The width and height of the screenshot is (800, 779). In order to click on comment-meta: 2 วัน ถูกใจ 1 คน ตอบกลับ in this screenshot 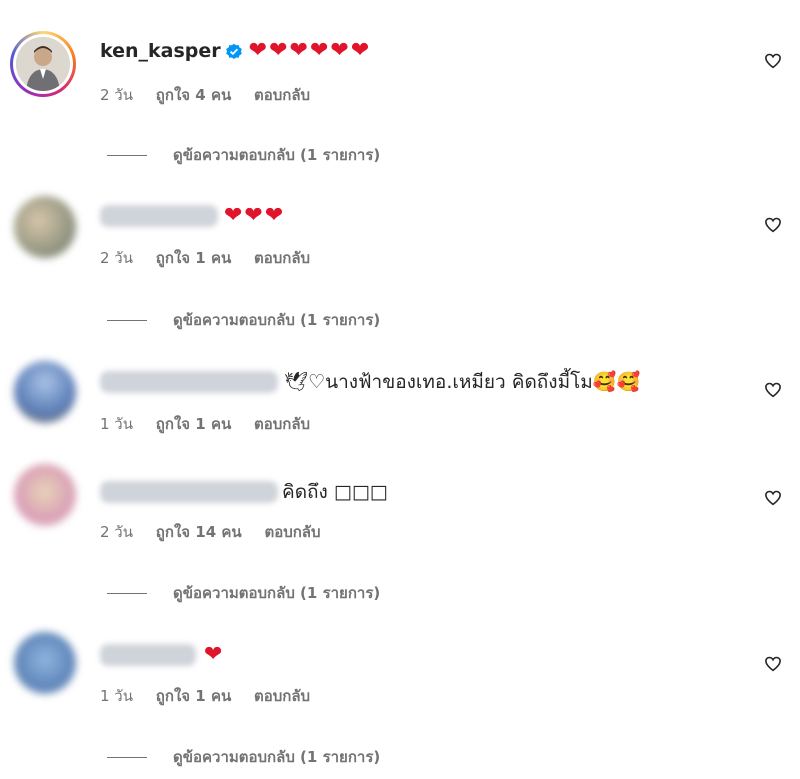, I will do `click(214, 258)`.